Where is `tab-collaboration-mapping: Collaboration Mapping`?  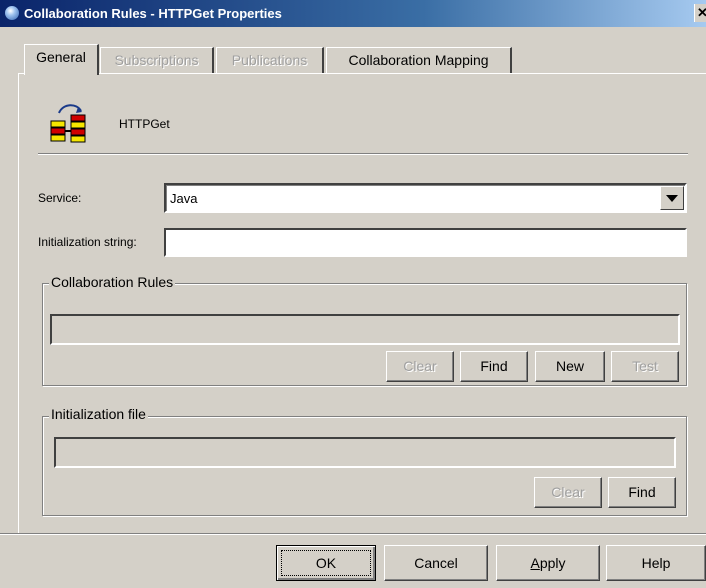 tab-collaboration-mapping: Collaboration Mapping is located at coordinates (419, 60).